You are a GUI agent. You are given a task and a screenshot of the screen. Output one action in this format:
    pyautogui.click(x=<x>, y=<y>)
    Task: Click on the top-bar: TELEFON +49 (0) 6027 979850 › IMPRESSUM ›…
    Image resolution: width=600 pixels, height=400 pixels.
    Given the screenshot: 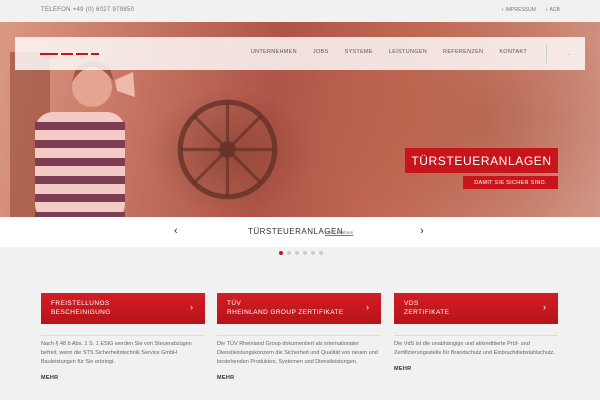 What is the action you would take?
    pyautogui.click(x=300, y=11)
    